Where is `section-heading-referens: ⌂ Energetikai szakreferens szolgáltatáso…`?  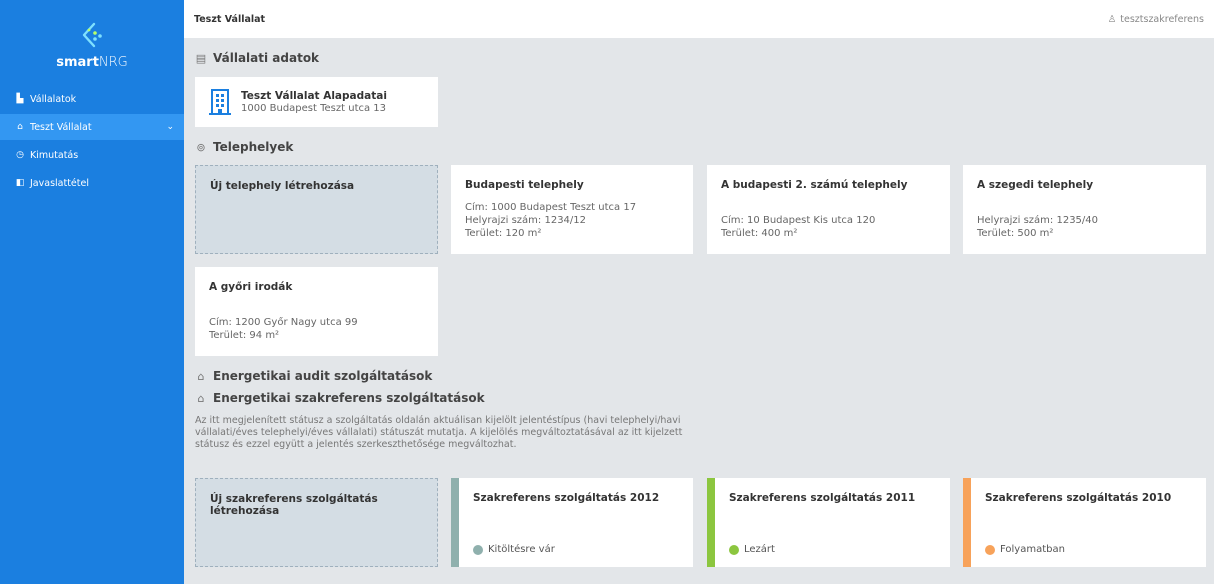 section-heading-referens: ⌂ Energetikai szakreferens szolgáltatáso… is located at coordinates (340, 398).